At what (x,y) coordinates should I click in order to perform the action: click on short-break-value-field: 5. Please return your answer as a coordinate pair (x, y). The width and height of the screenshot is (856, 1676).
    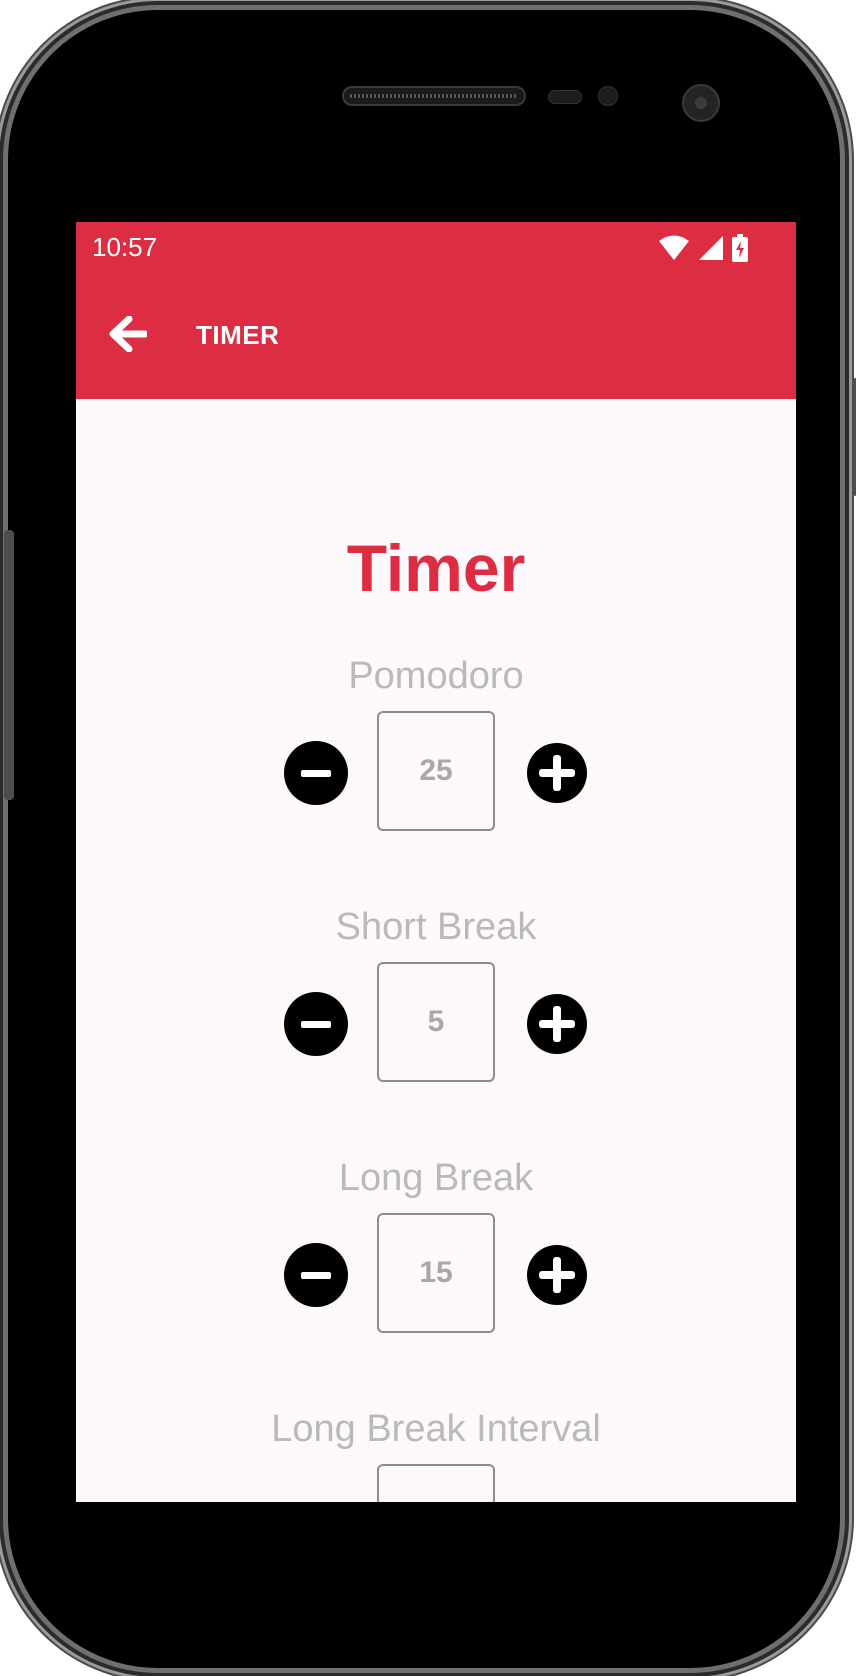
    Looking at the image, I should click on (436, 1022).